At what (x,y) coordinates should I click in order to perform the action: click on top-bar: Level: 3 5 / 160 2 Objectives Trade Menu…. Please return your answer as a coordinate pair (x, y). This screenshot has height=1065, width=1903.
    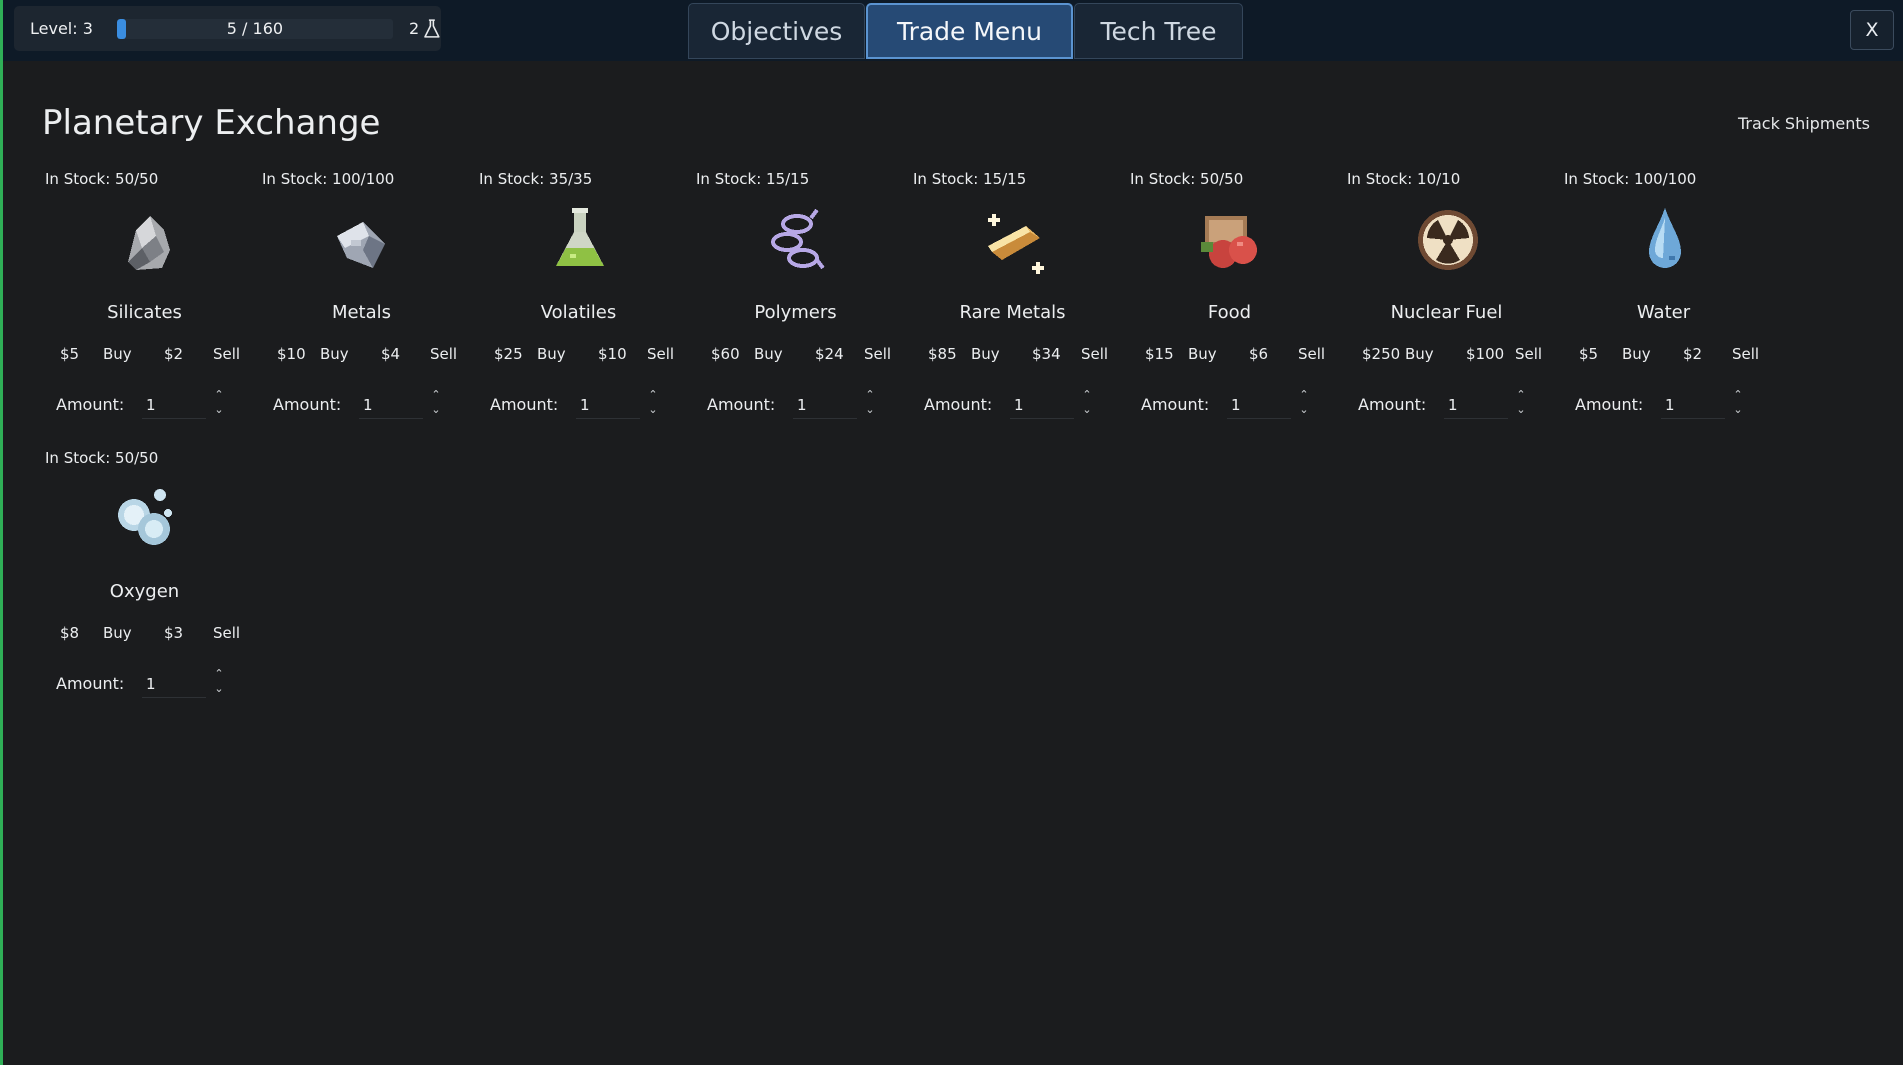
    Looking at the image, I should click on (953, 30).